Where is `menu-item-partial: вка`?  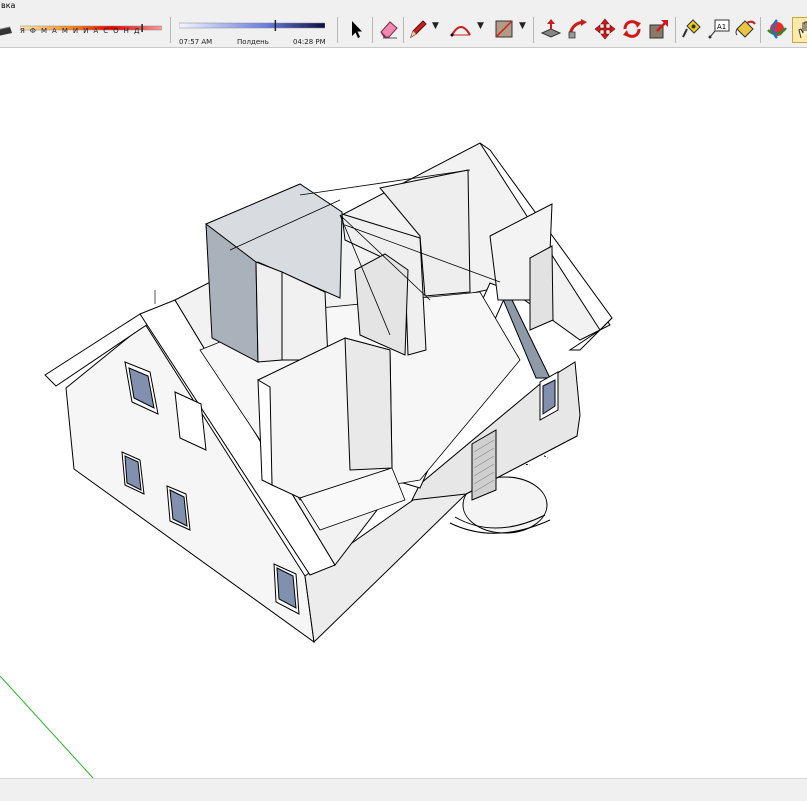 menu-item-partial: вка is located at coordinates (7, 5).